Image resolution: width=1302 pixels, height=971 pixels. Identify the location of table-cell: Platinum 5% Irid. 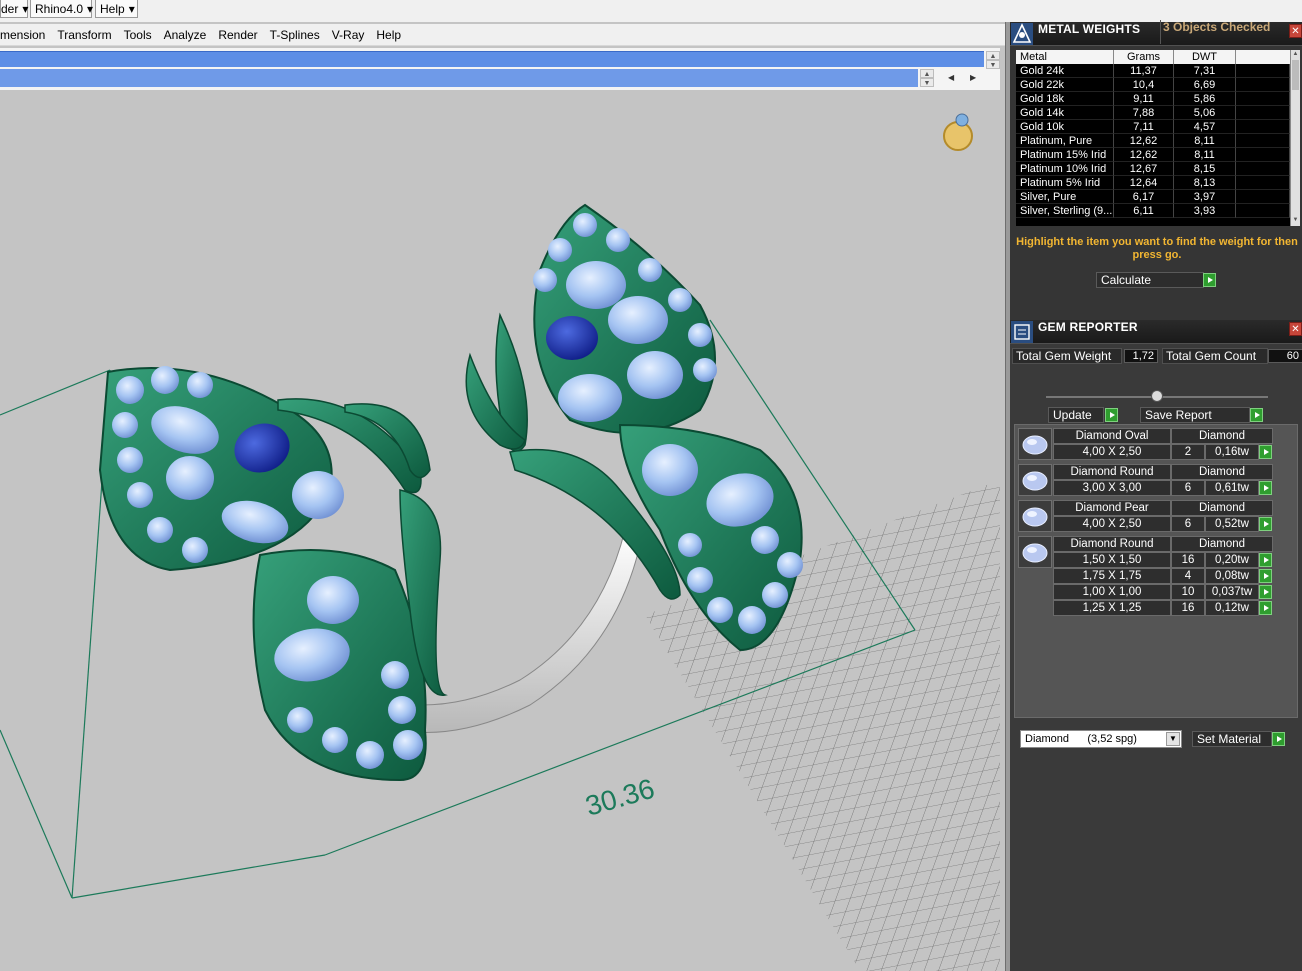
(1065, 183).